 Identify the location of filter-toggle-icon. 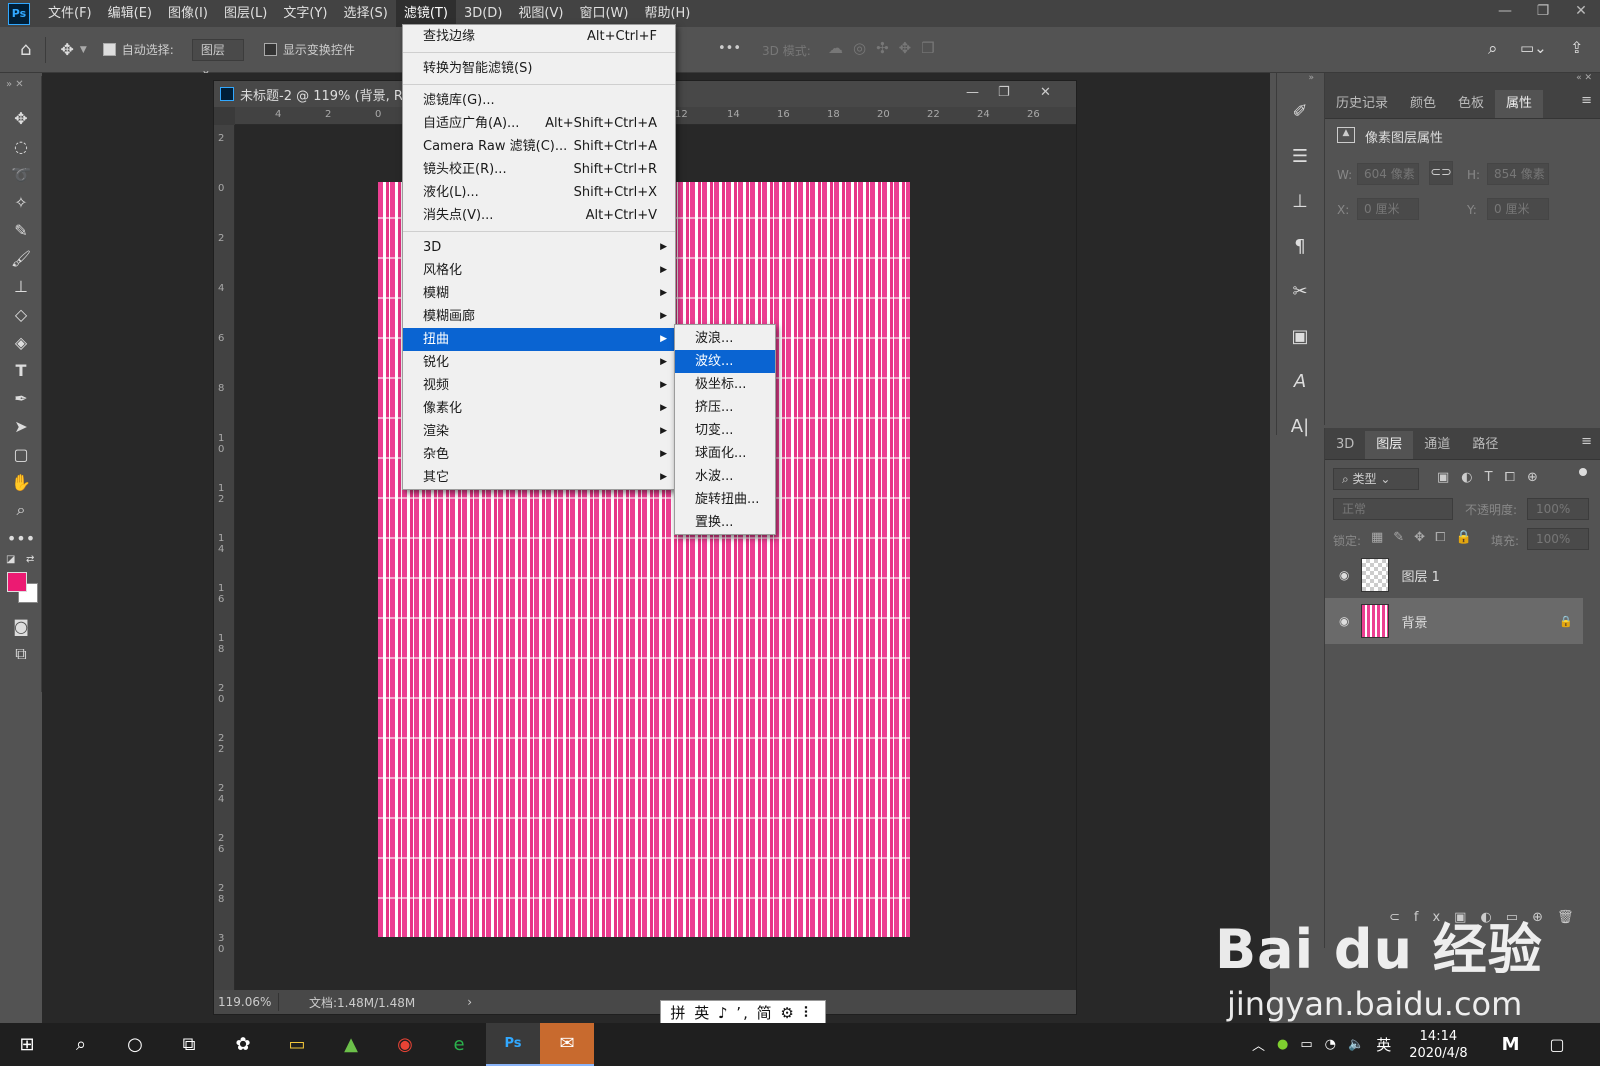
(1583, 472).